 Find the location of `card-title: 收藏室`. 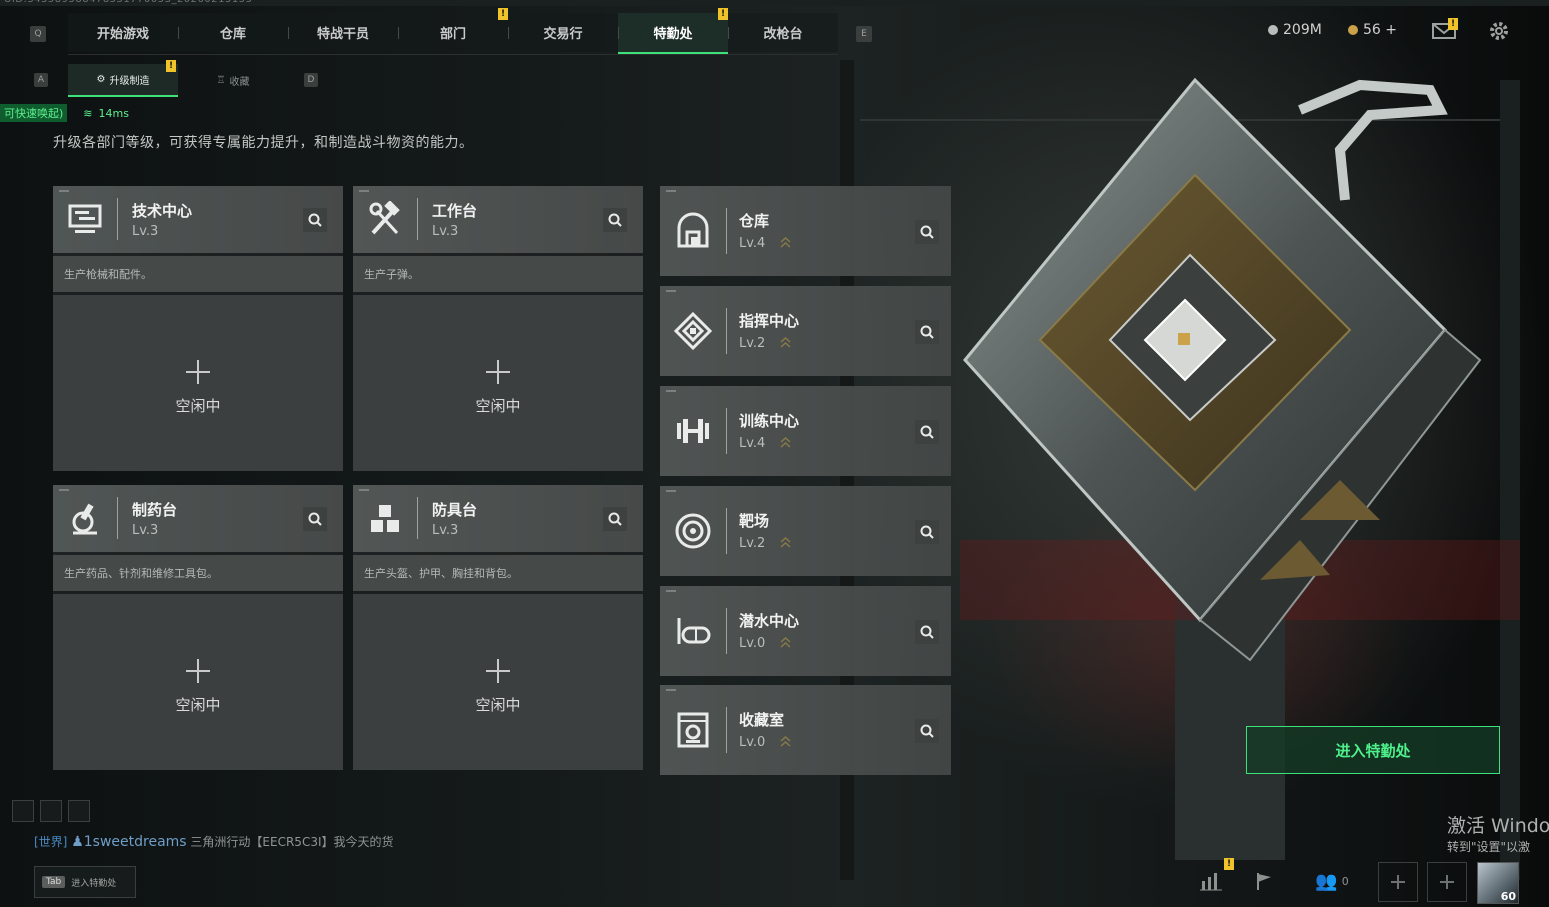

card-title: 收藏室 is located at coordinates (762, 720).